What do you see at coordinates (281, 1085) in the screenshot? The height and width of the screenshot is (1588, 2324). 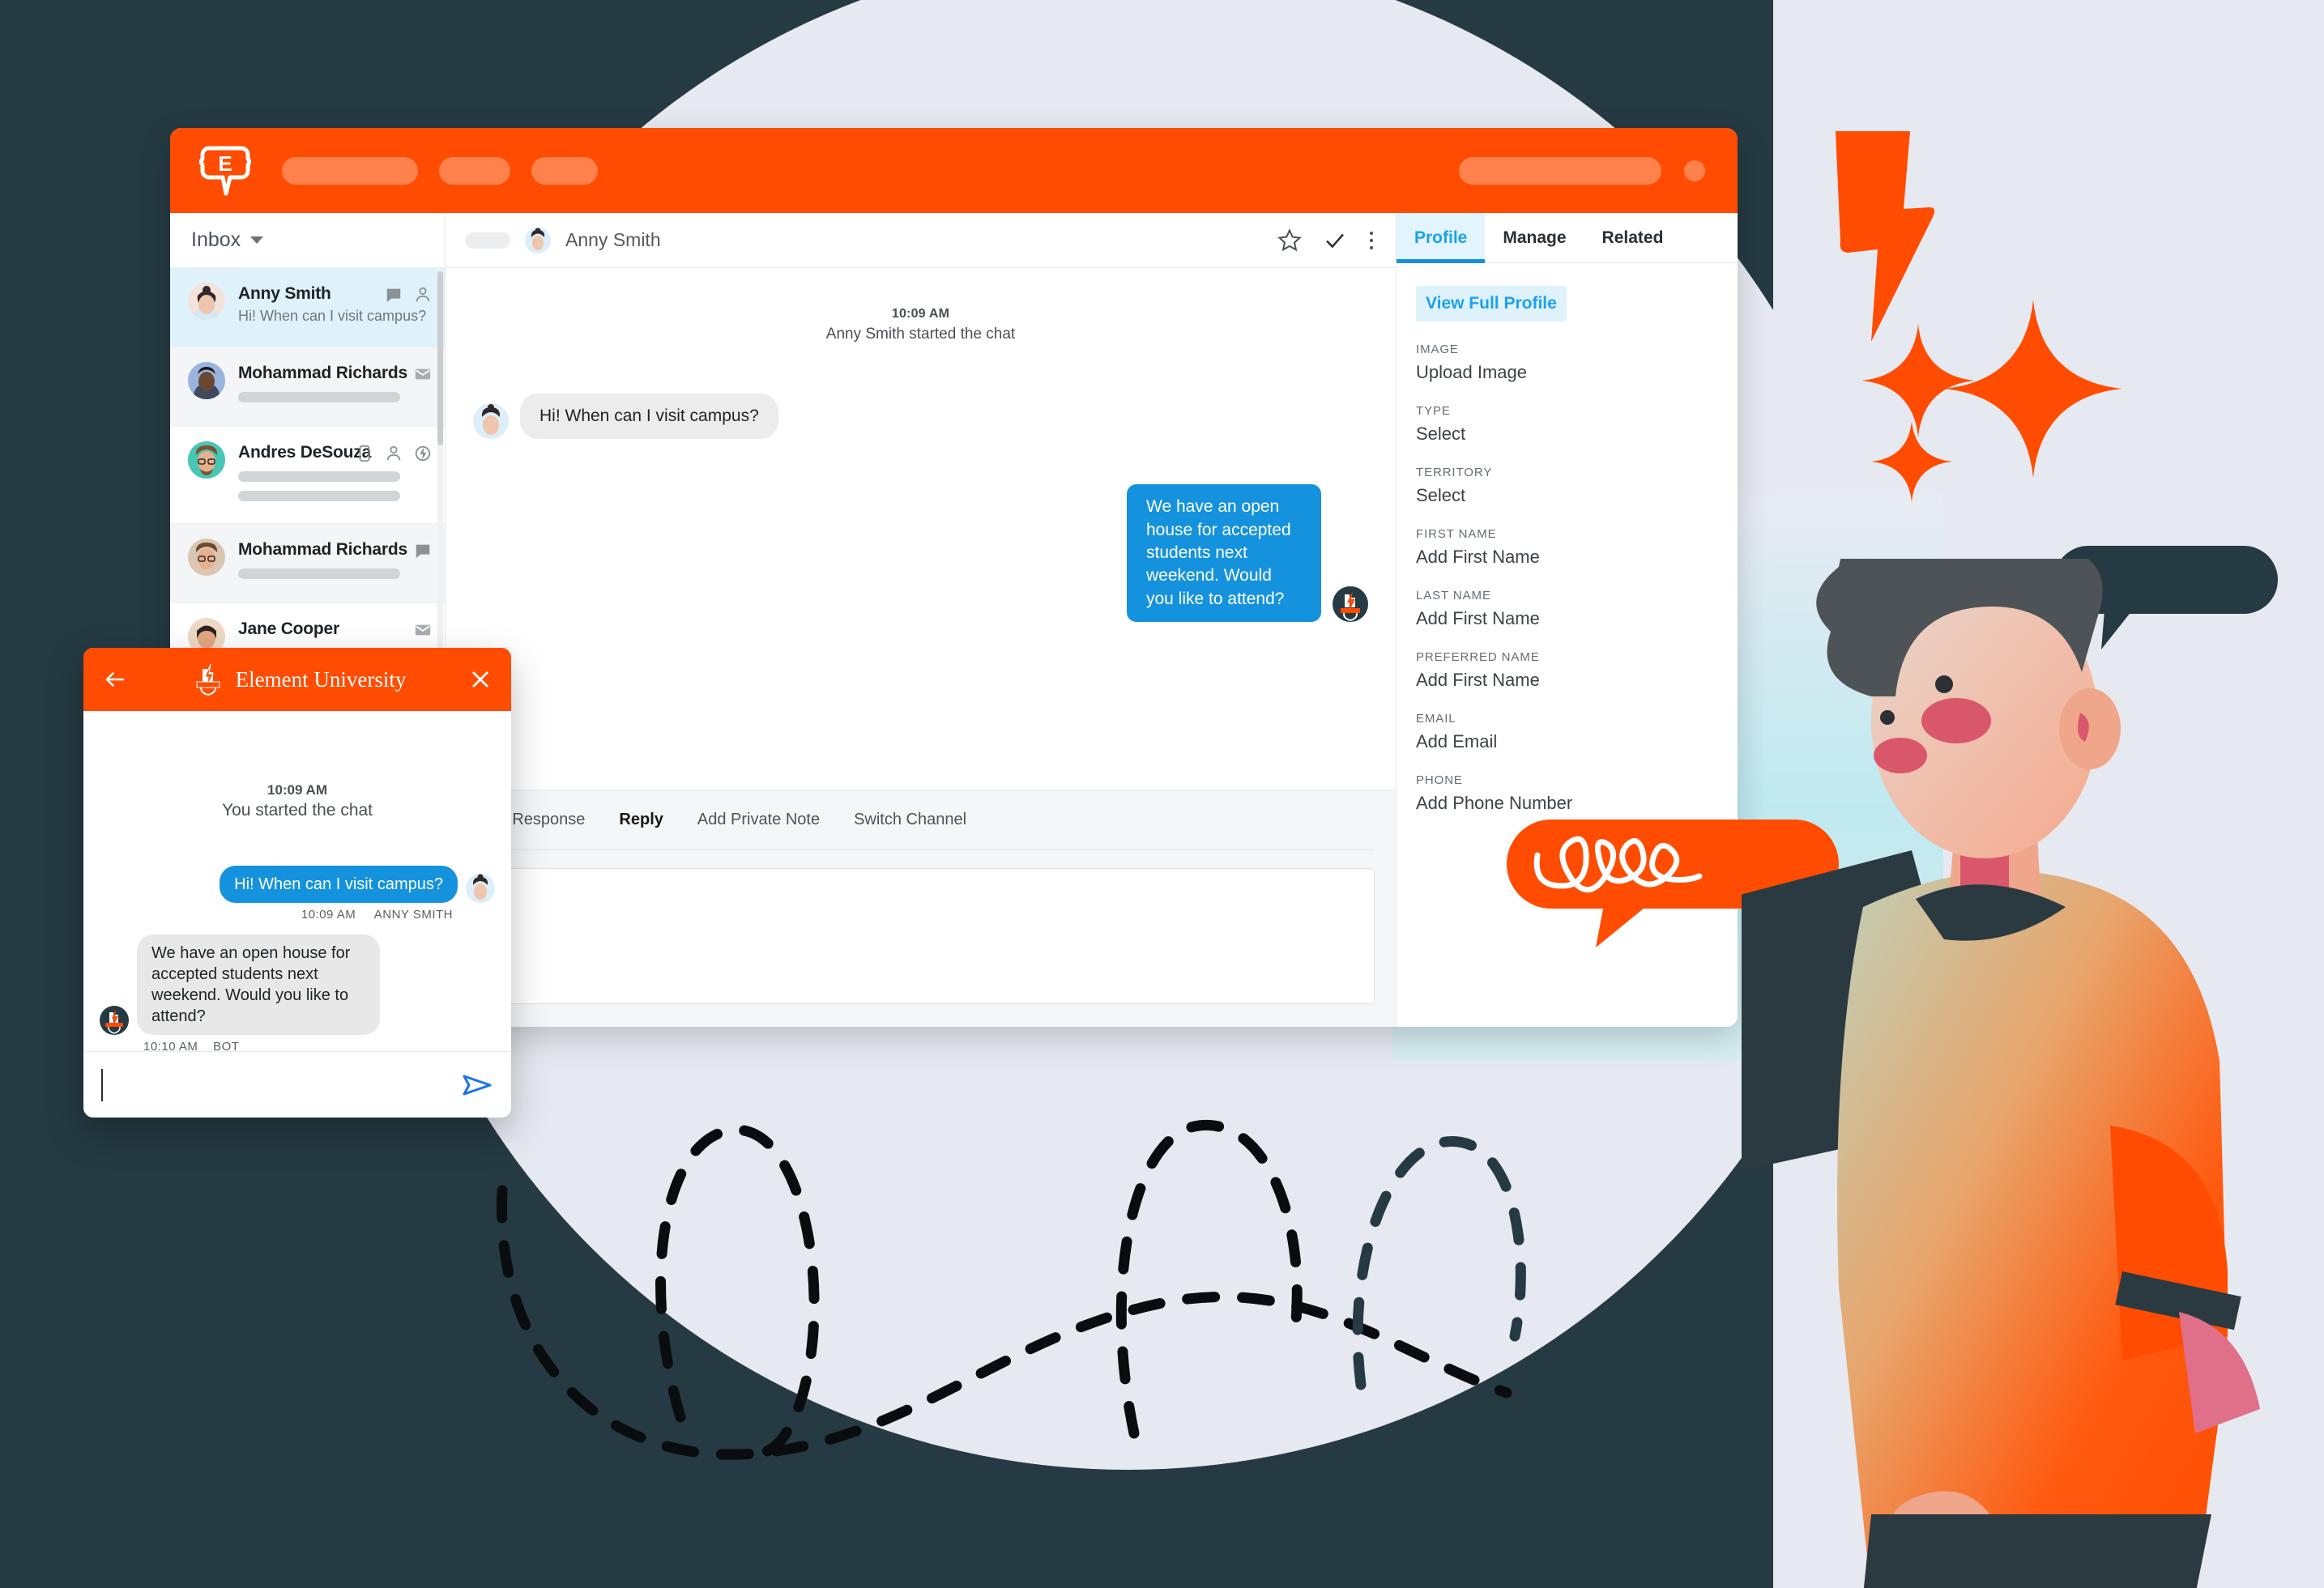 I see `widget-message-input` at bounding box center [281, 1085].